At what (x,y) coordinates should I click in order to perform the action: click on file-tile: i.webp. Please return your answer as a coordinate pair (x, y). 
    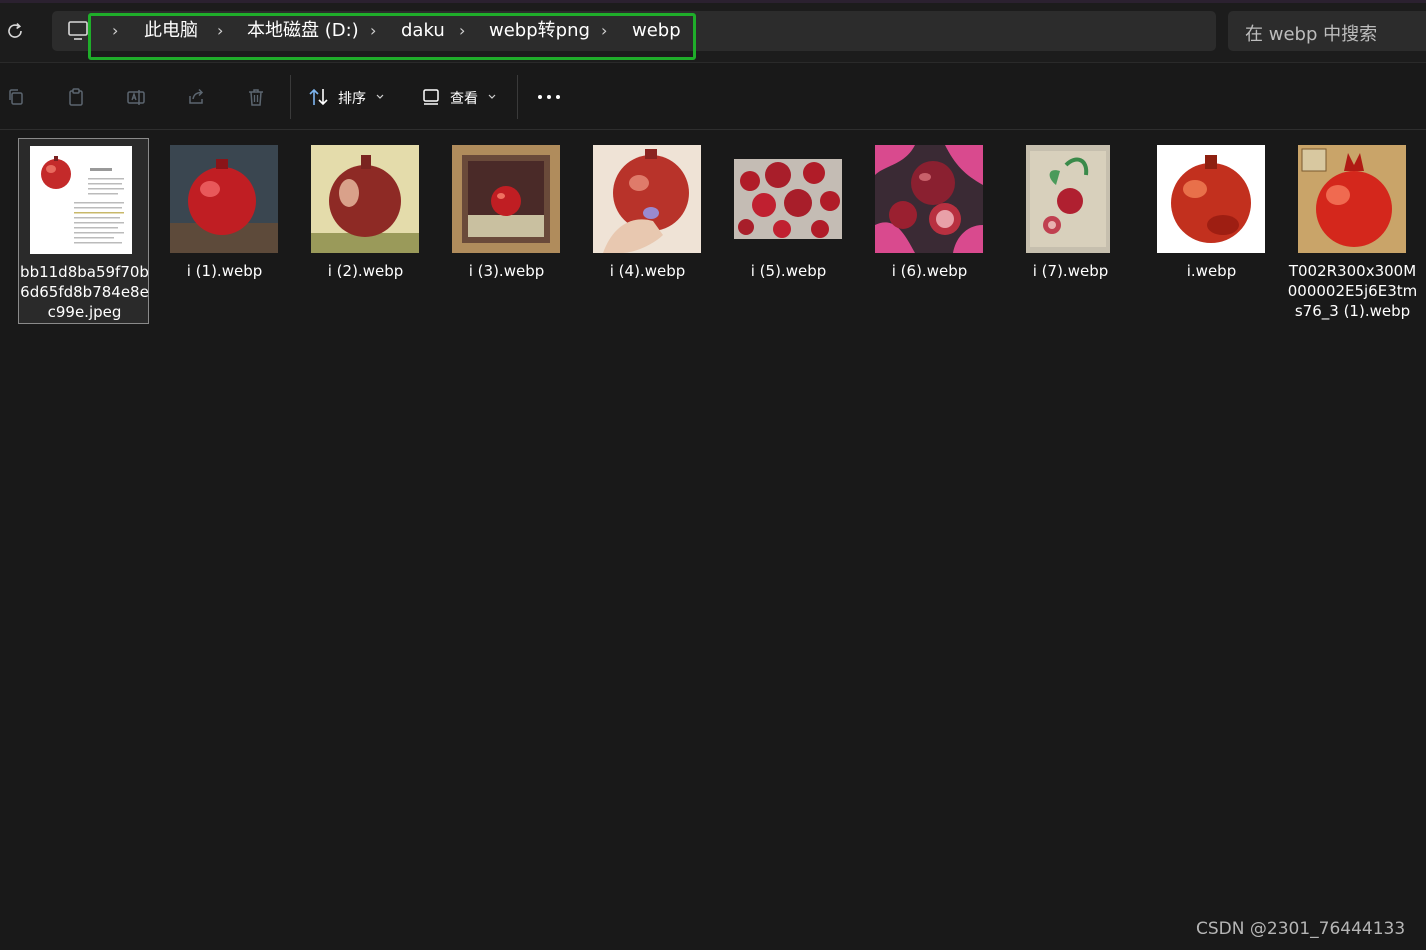
    Looking at the image, I should click on (1211, 231).